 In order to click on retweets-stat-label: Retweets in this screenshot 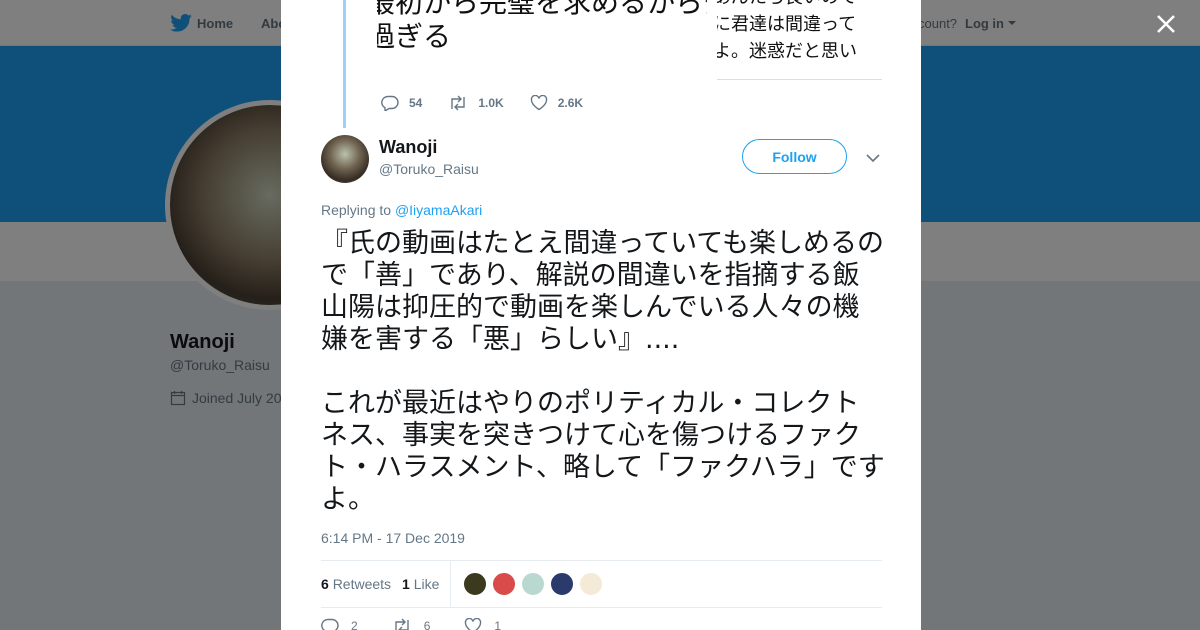, I will do `click(362, 584)`.